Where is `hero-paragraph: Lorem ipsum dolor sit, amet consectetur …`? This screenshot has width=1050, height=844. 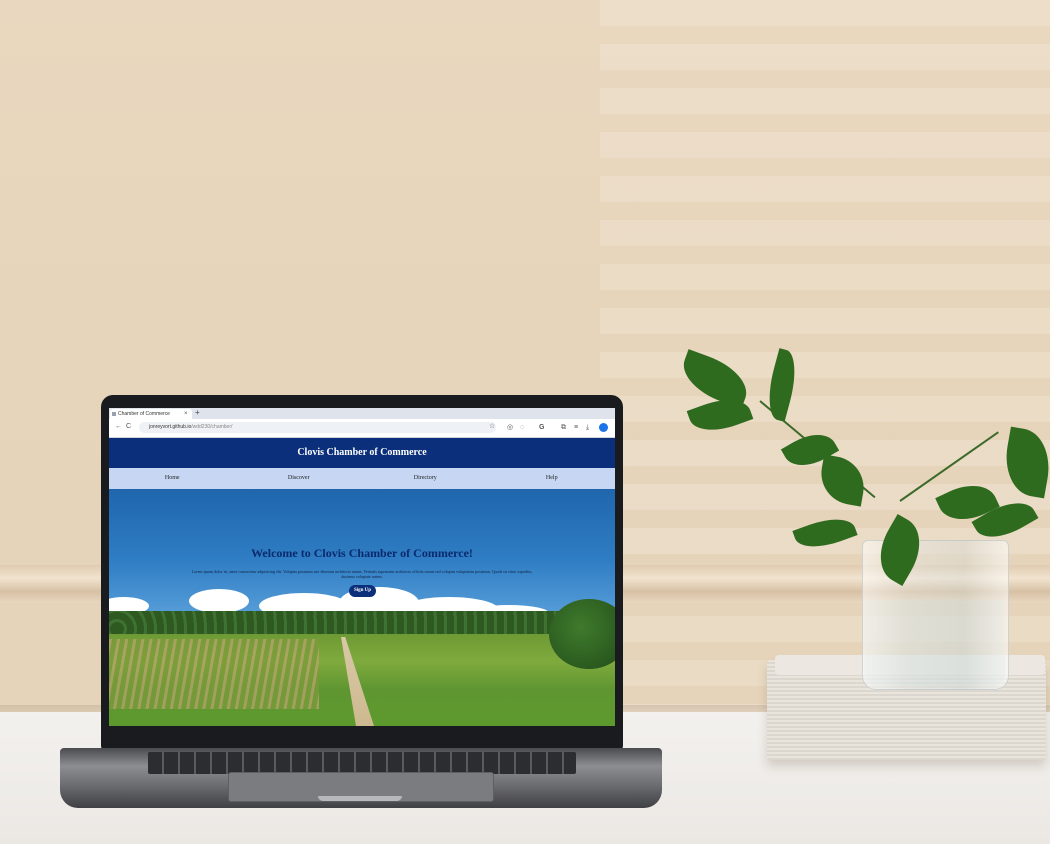
hero-paragraph: Lorem ipsum dolor sit, amet consectetur … is located at coordinates (362, 574).